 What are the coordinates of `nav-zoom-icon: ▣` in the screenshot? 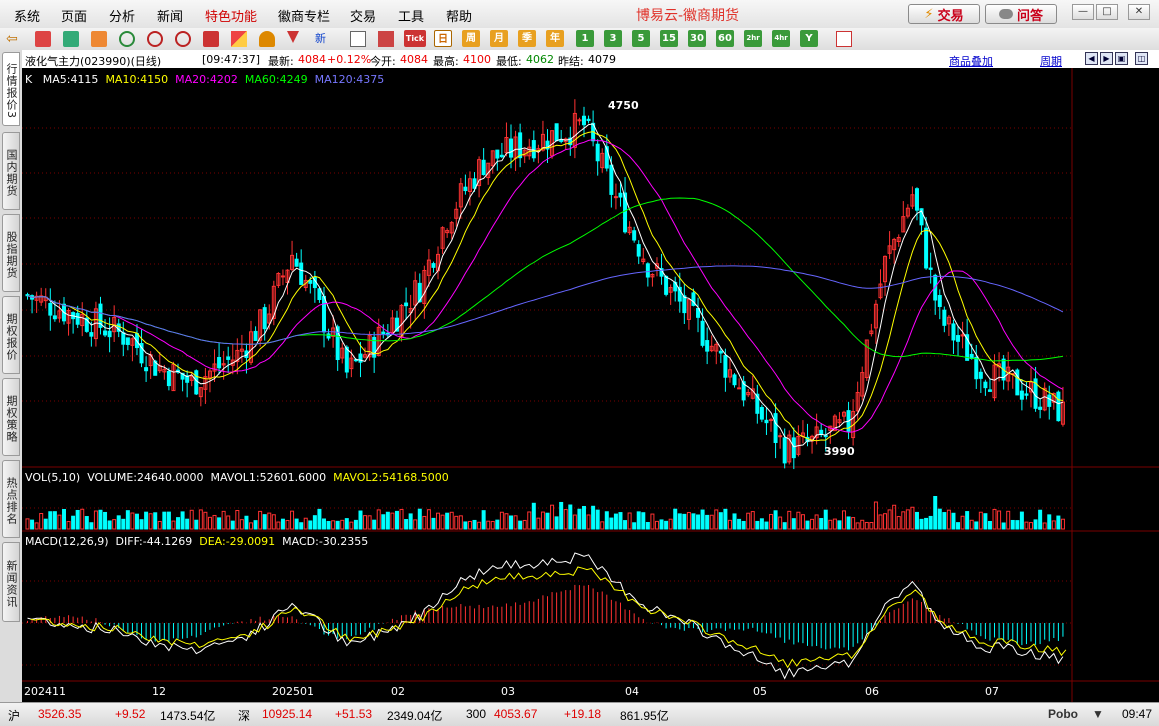 It's located at (1121, 58).